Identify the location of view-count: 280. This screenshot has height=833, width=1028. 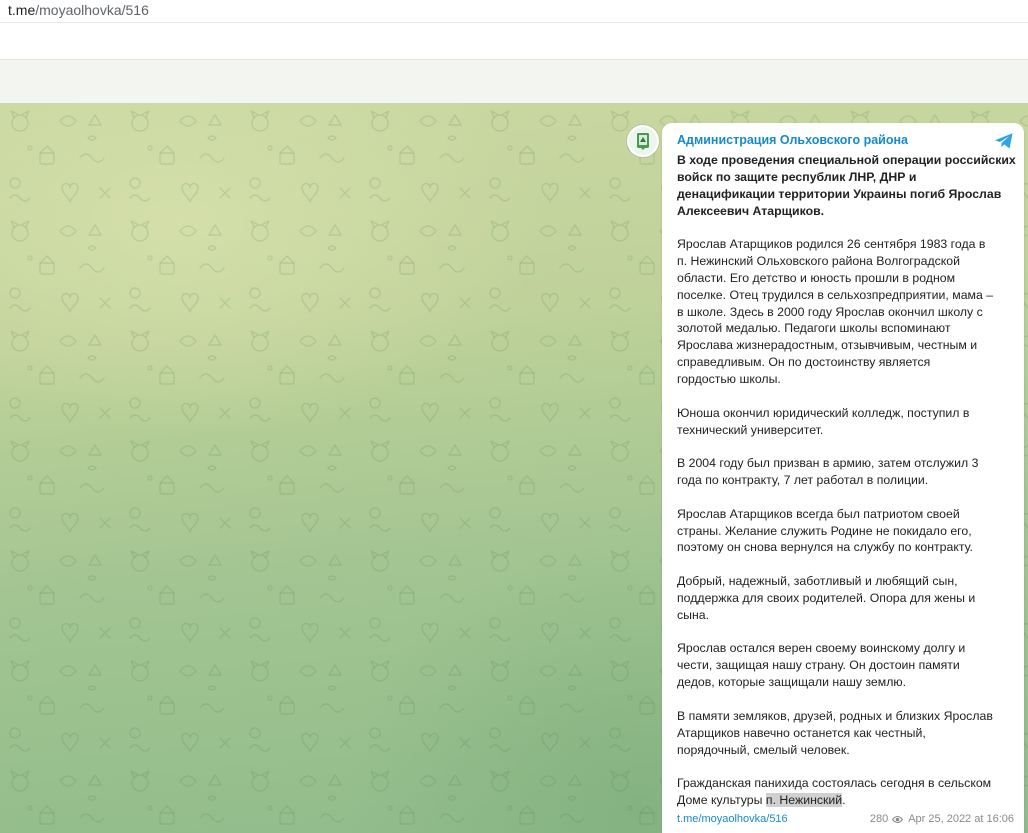
(879, 819).